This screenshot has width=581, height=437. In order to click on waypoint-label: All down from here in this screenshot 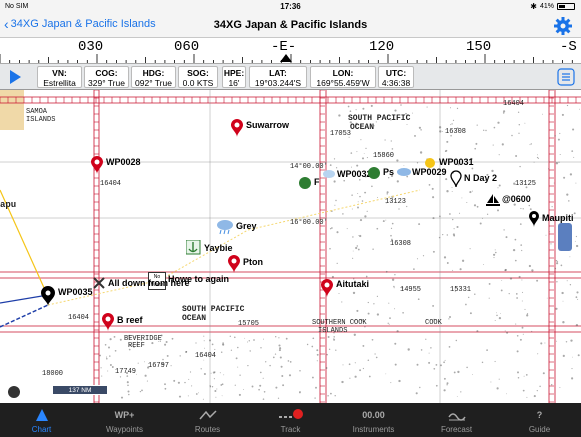, I will do `click(149, 283)`.